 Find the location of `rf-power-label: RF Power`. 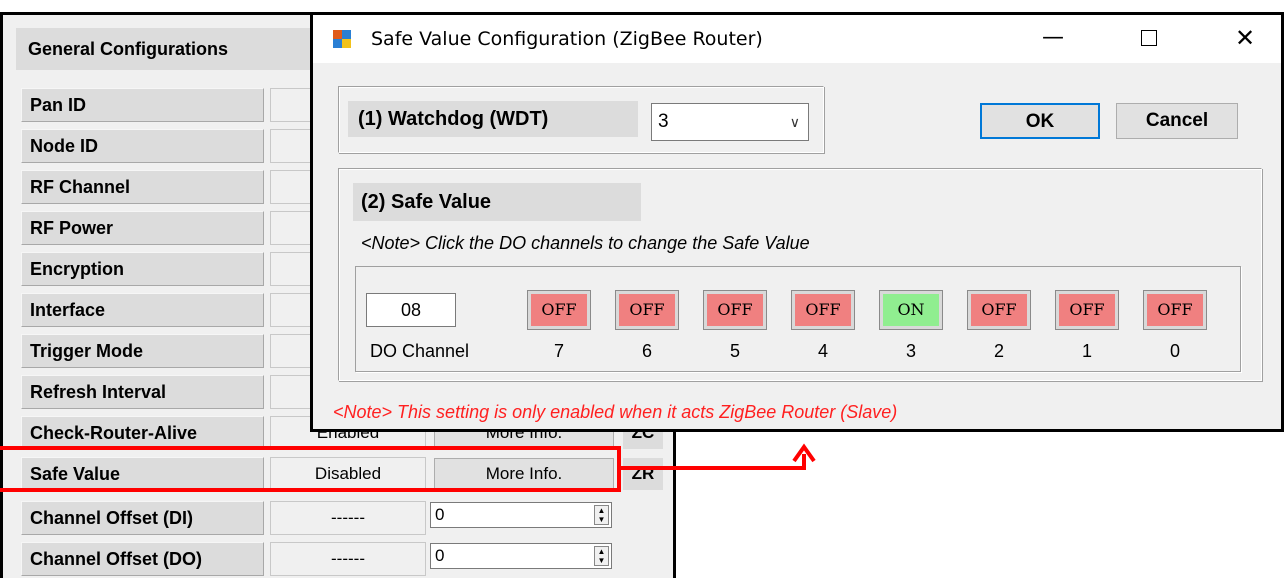

rf-power-label: RF Power is located at coordinates (142, 228).